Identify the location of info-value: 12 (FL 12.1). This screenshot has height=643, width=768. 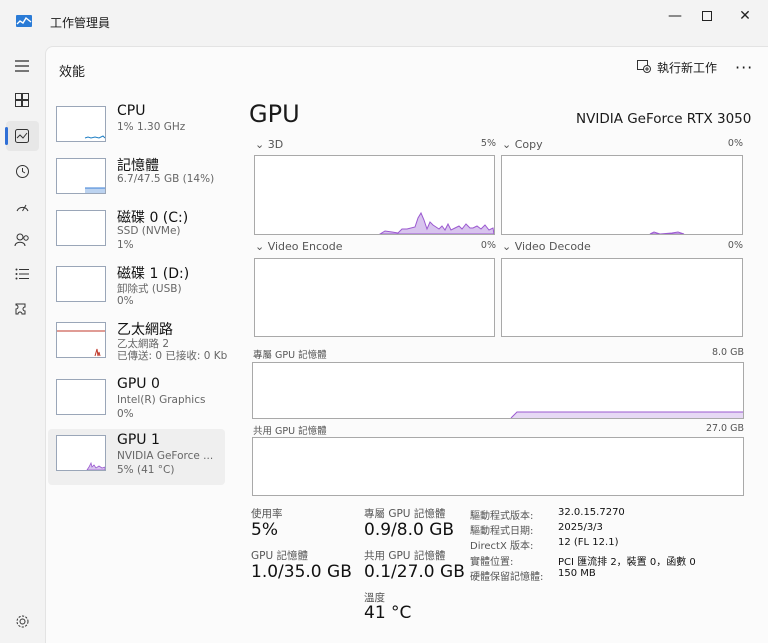
(588, 542).